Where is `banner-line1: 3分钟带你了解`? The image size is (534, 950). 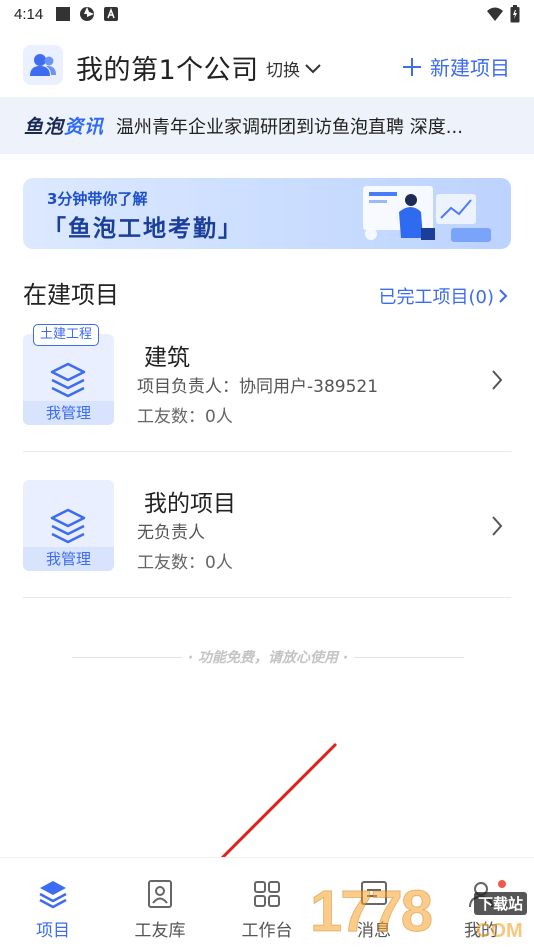
banner-line1: 3分钟带你了解 is located at coordinates (97, 199).